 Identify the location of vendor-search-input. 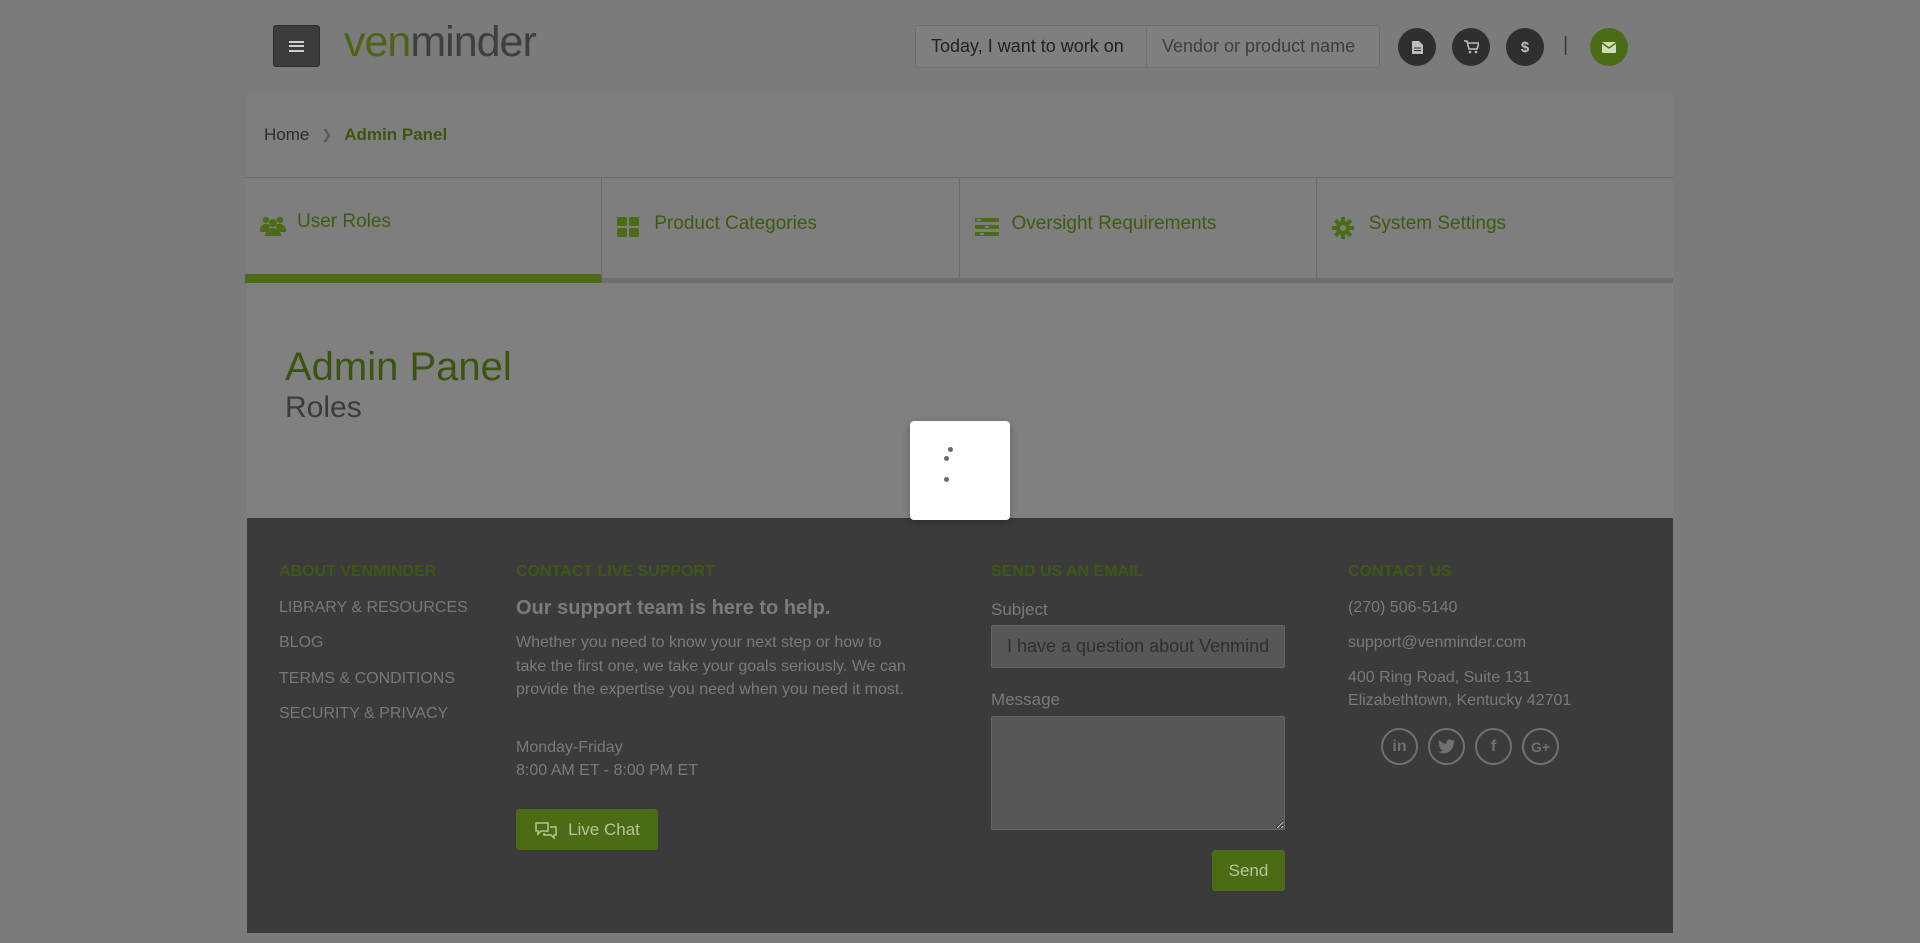
(1263, 46).